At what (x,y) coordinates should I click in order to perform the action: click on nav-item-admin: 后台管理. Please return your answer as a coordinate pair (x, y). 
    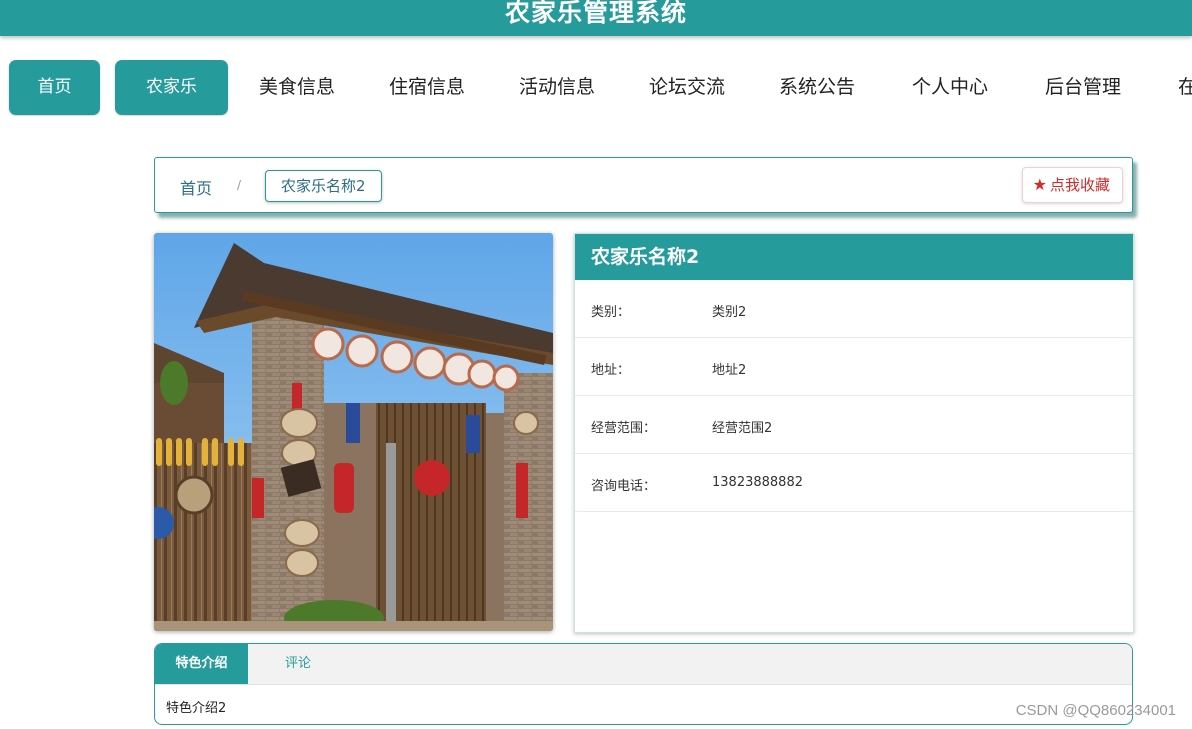
    Looking at the image, I should click on (1083, 87).